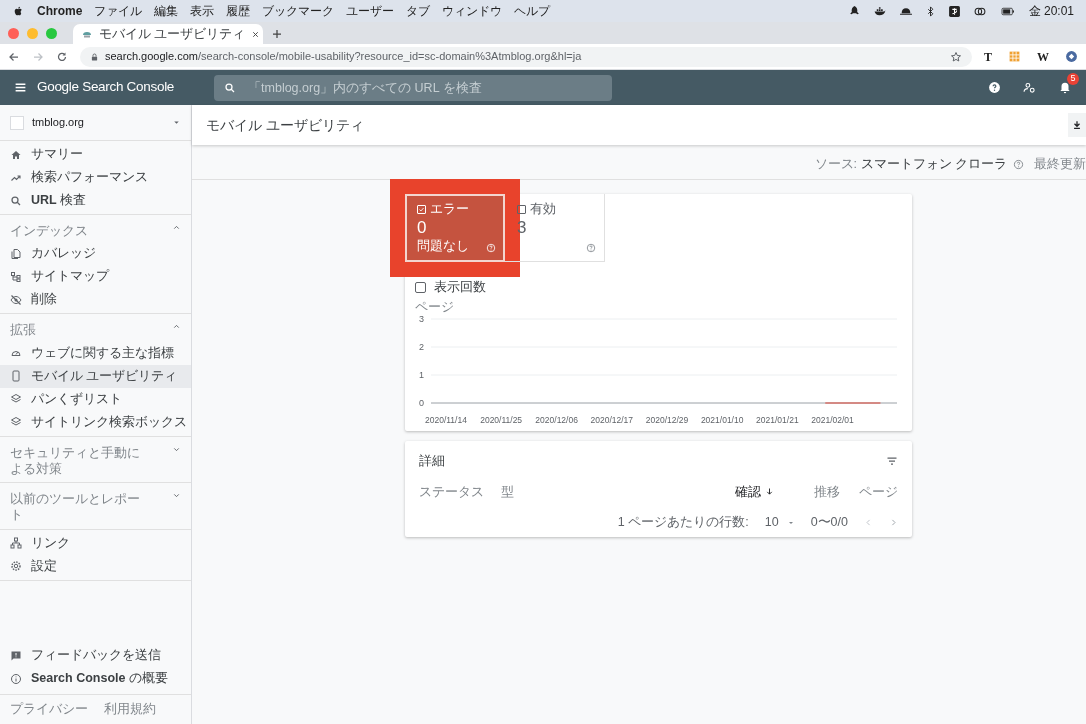  Describe the element at coordinates (450, 287) in the screenshot. I see `impressions-toggle: 表示回数` at that location.